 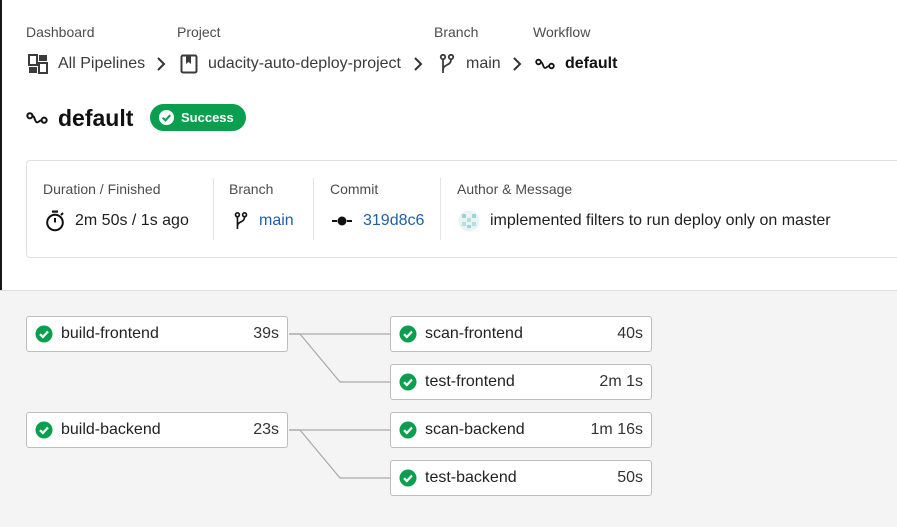 What do you see at coordinates (132, 220) in the screenshot?
I see `duration-text: 2m 50s / 1s ago` at bounding box center [132, 220].